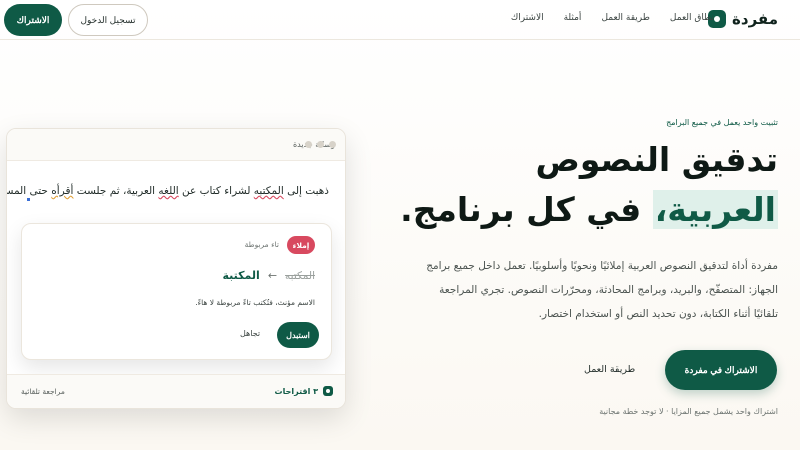  I want to click on hero-headline-line1: تدقيق النصوص, so click(656, 159).